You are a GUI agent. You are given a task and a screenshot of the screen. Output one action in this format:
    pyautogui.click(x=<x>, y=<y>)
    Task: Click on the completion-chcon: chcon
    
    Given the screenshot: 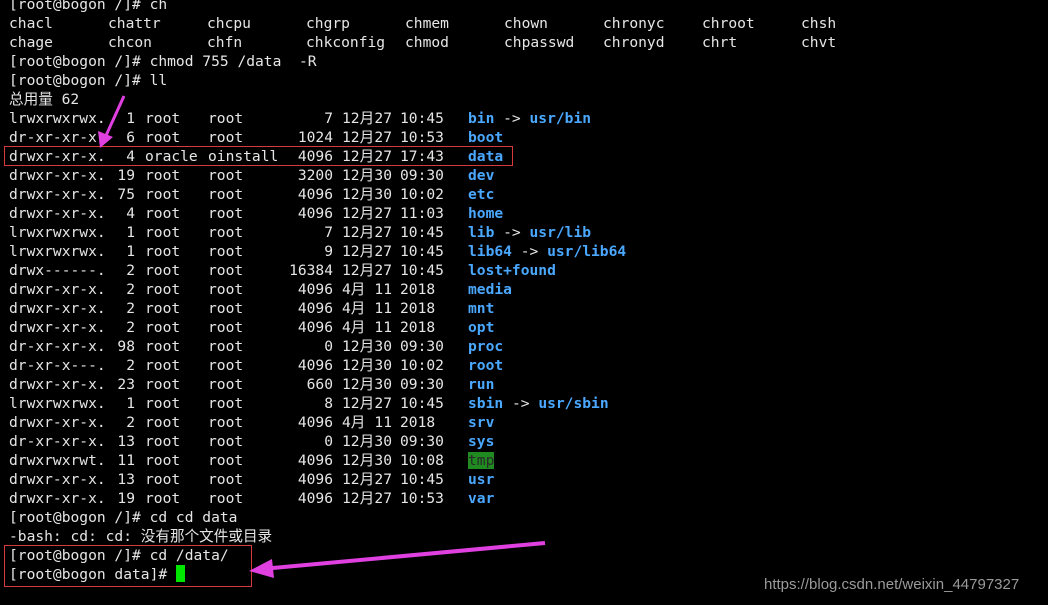 What is the action you would take?
    pyautogui.click(x=130, y=42)
    